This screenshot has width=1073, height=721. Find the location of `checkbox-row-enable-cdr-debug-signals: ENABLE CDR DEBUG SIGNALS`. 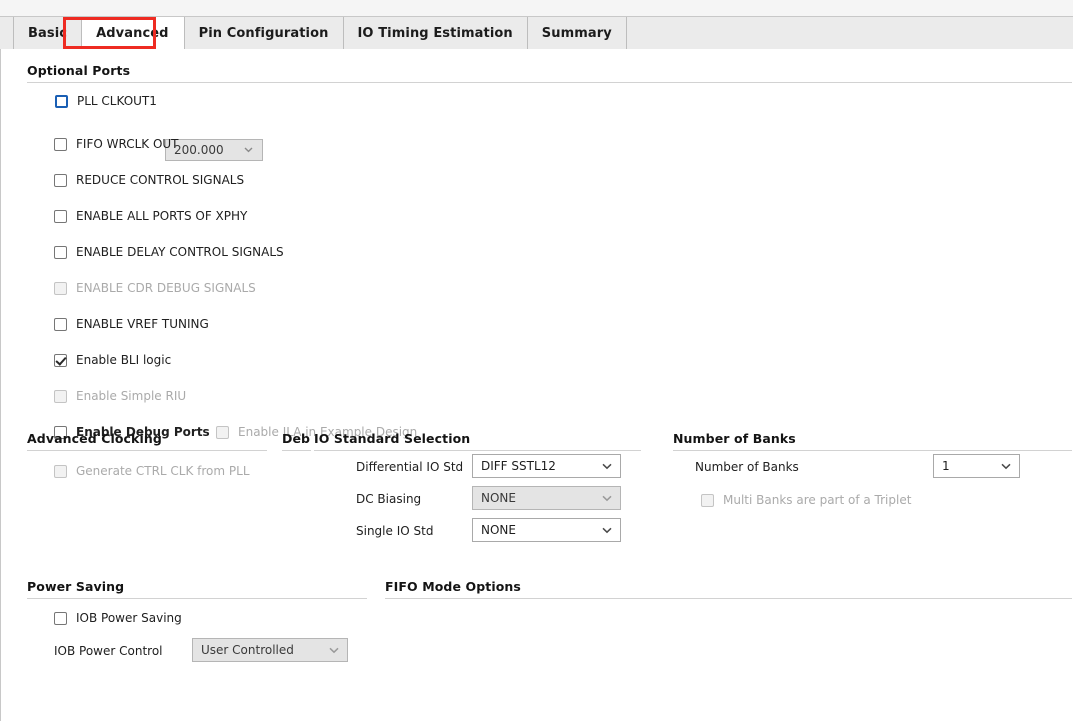

checkbox-row-enable-cdr-debug-signals: ENABLE CDR DEBUG SIGNALS is located at coordinates (155, 288).